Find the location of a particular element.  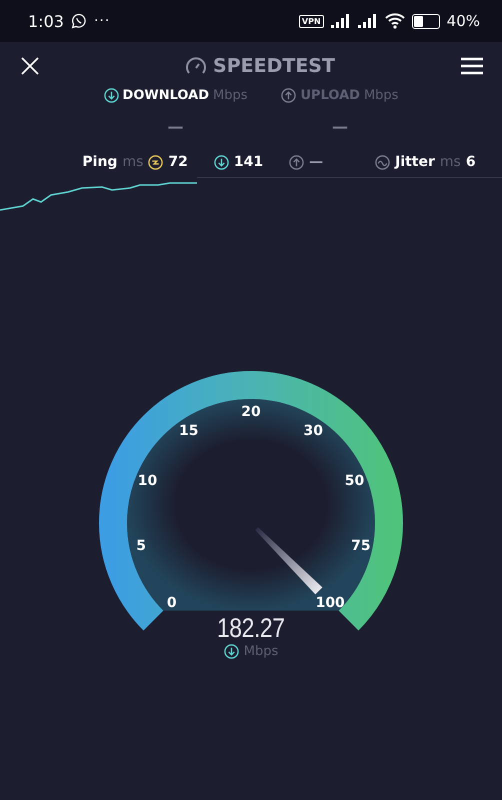

wifi-icon is located at coordinates (394, 21).